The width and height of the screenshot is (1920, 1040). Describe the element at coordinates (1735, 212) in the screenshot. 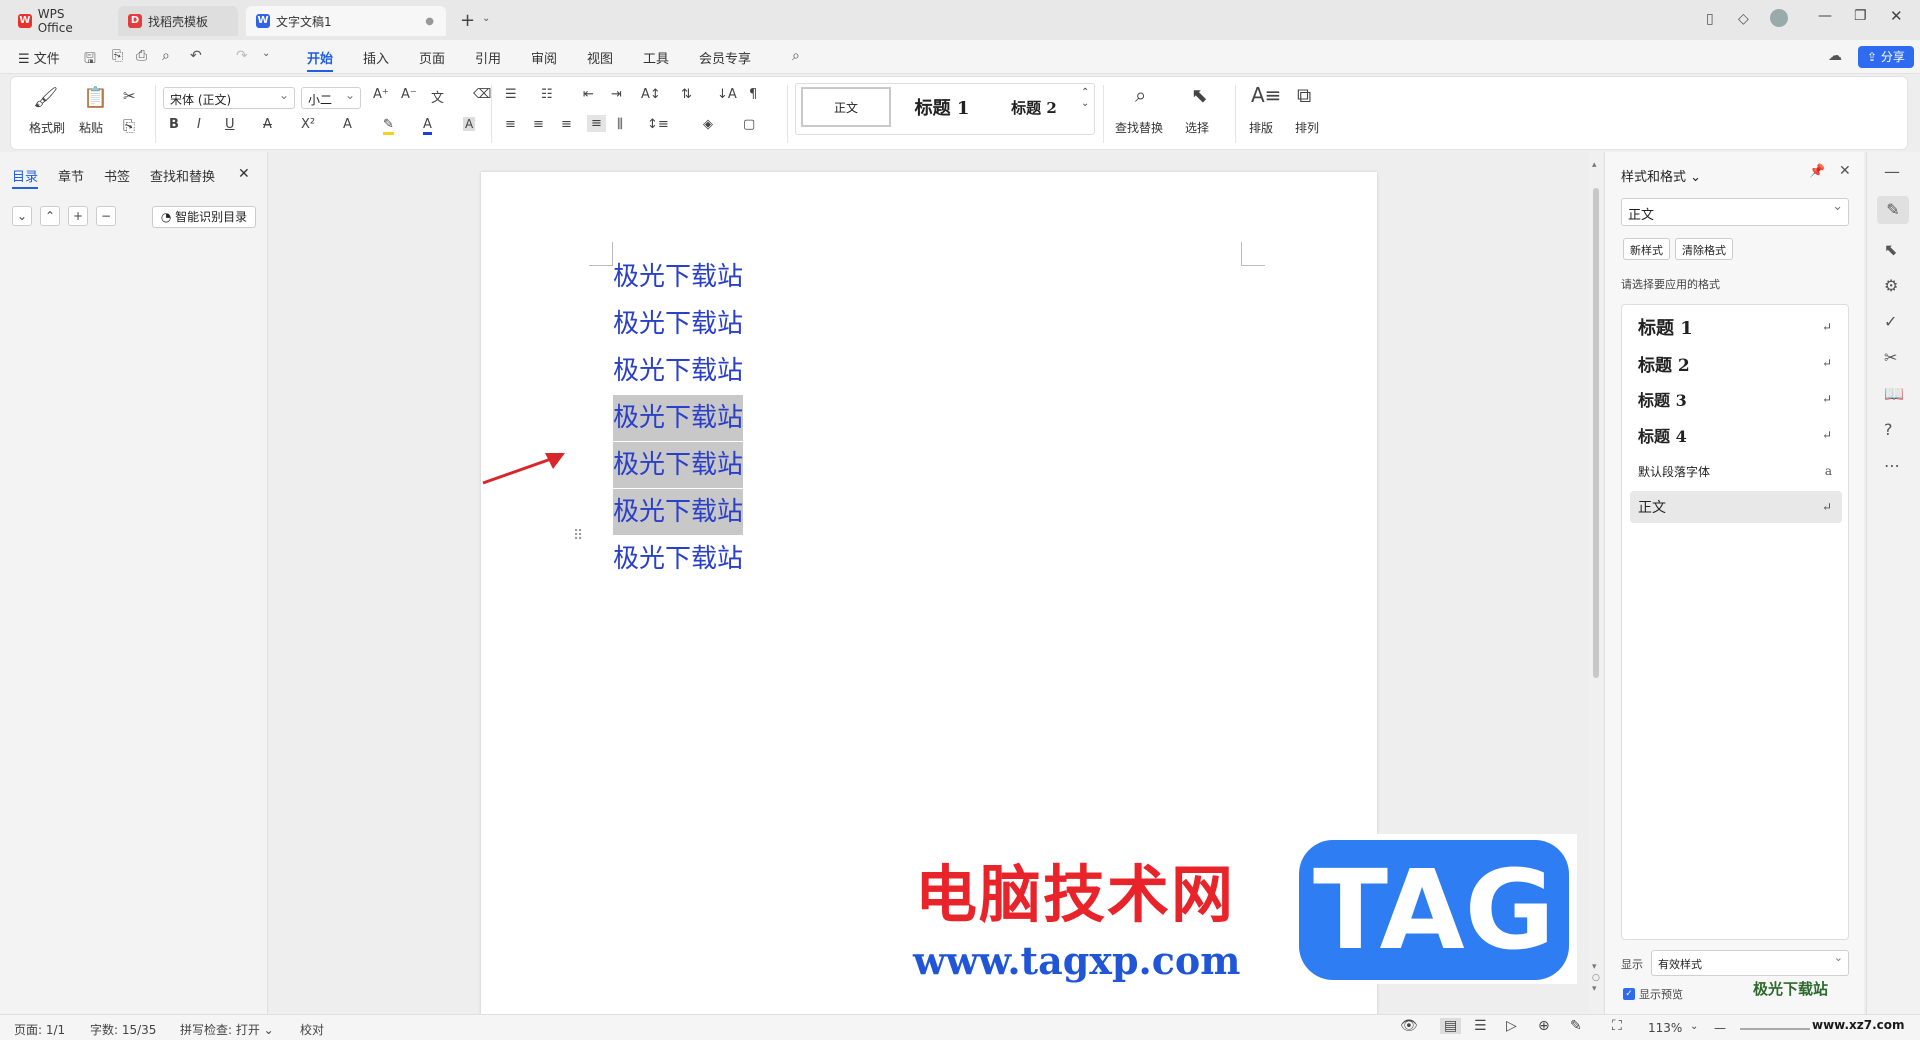

I see `current-style-select: 正文` at that location.